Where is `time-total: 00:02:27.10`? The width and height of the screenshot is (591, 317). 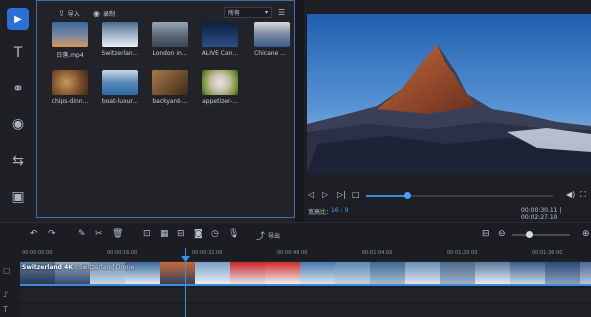
time-total: 00:02:27.10 is located at coordinates (539, 217).